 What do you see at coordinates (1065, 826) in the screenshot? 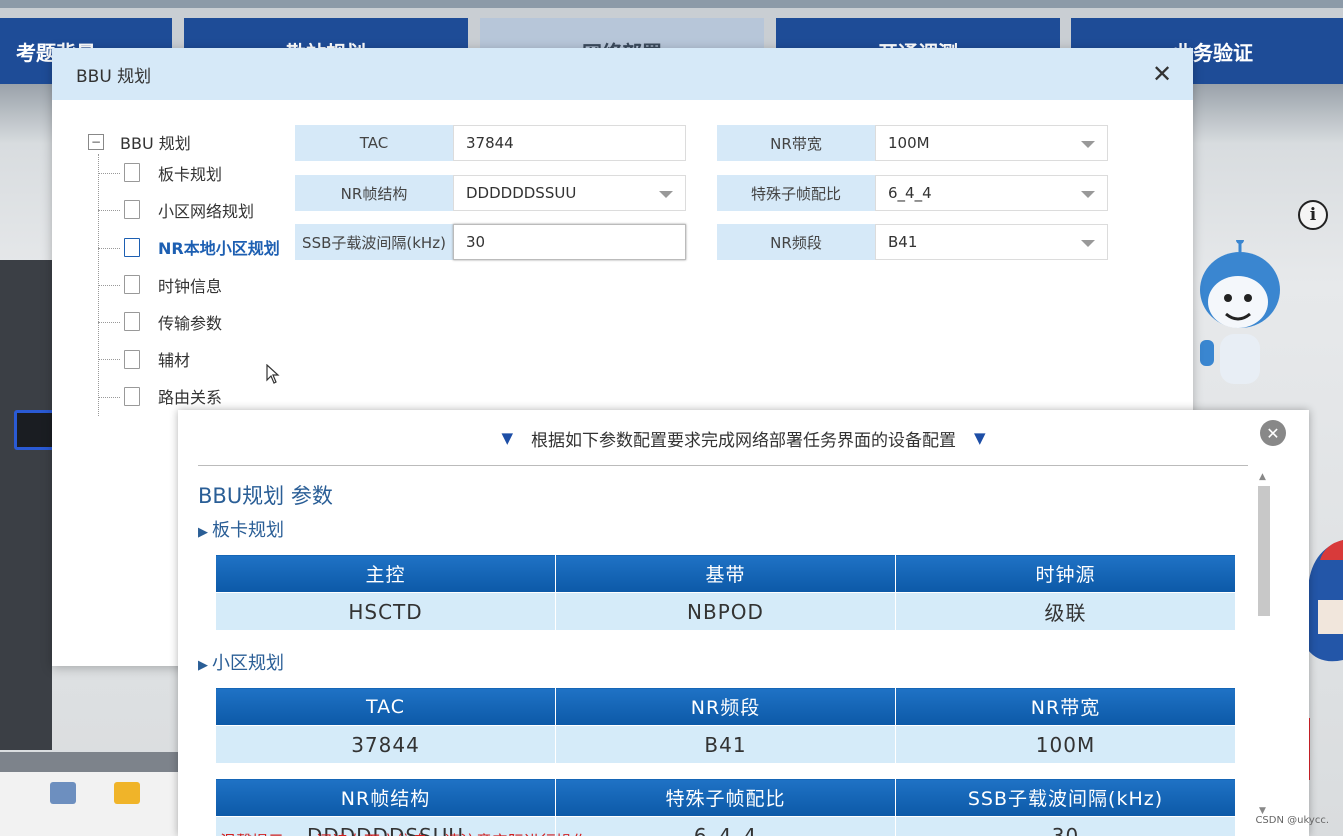
I see `table-cell: 30` at bounding box center [1065, 826].